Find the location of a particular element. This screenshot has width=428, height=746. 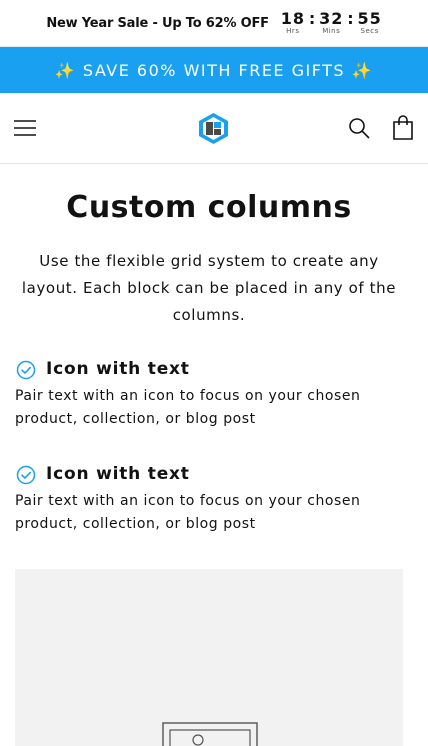

menu-icon is located at coordinates (25, 128).